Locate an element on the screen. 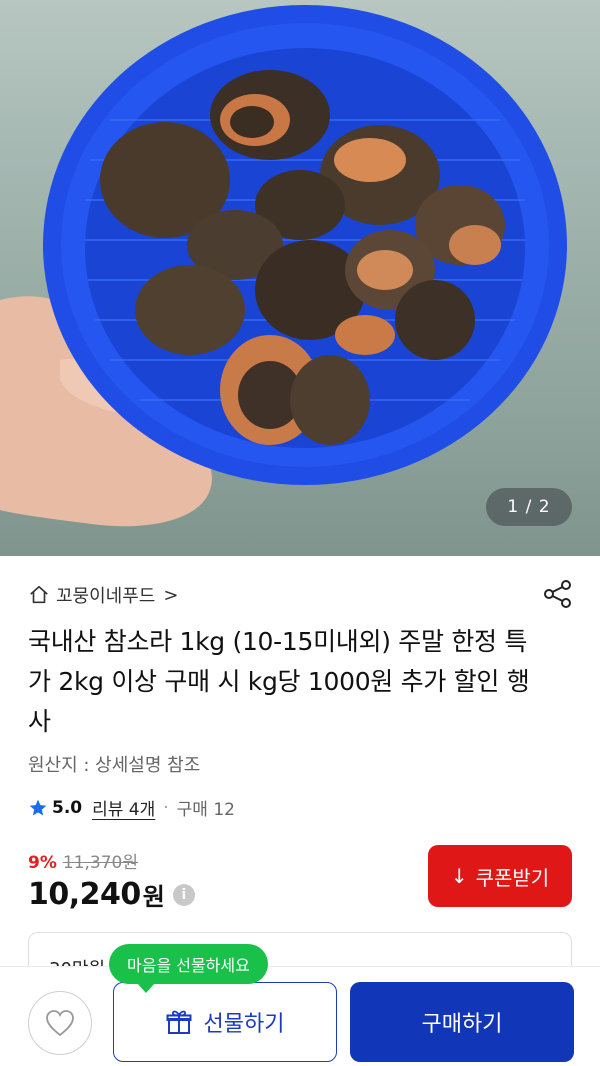  gift-button: 선물하기 is located at coordinates (225, 1022).